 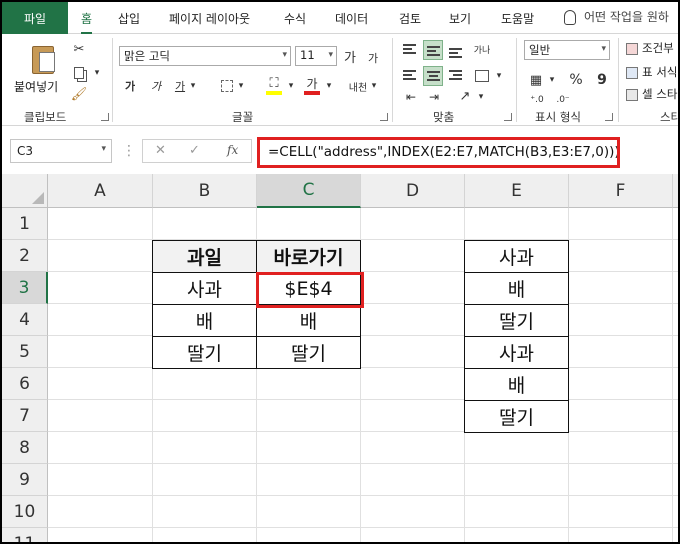 I want to click on bold-button: 가, so click(x=130, y=86).